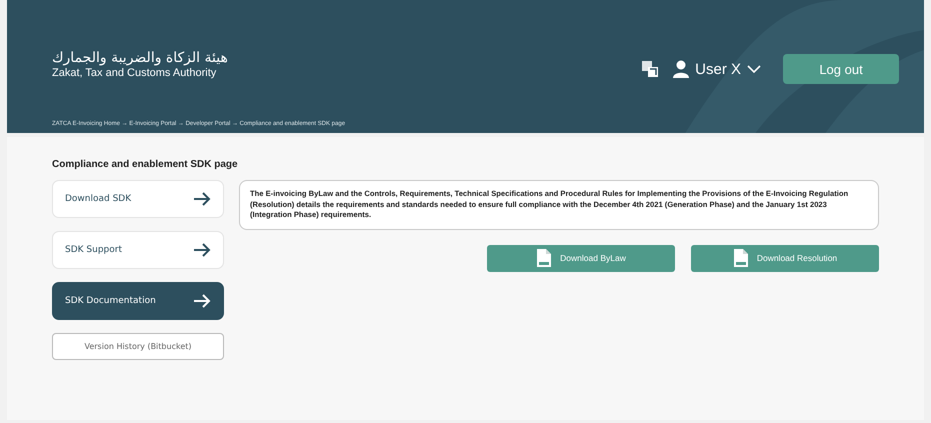  Describe the element at coordinates (681, 69) in the screenshot. I see `user-icon` at that location.